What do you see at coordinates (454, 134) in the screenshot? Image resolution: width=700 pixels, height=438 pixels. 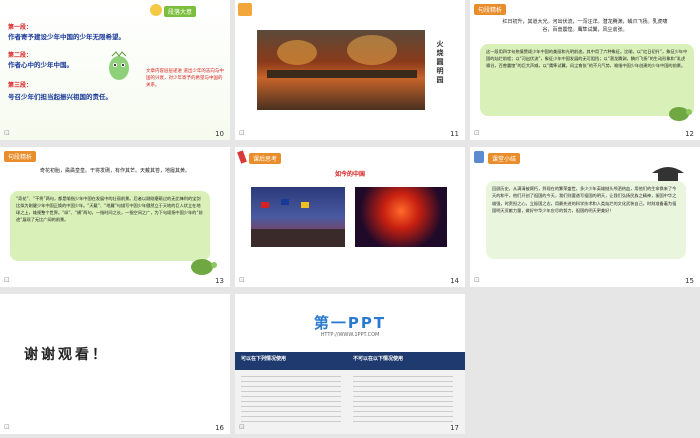 I see `slide-number: 11` at bounding box center [454, 134].